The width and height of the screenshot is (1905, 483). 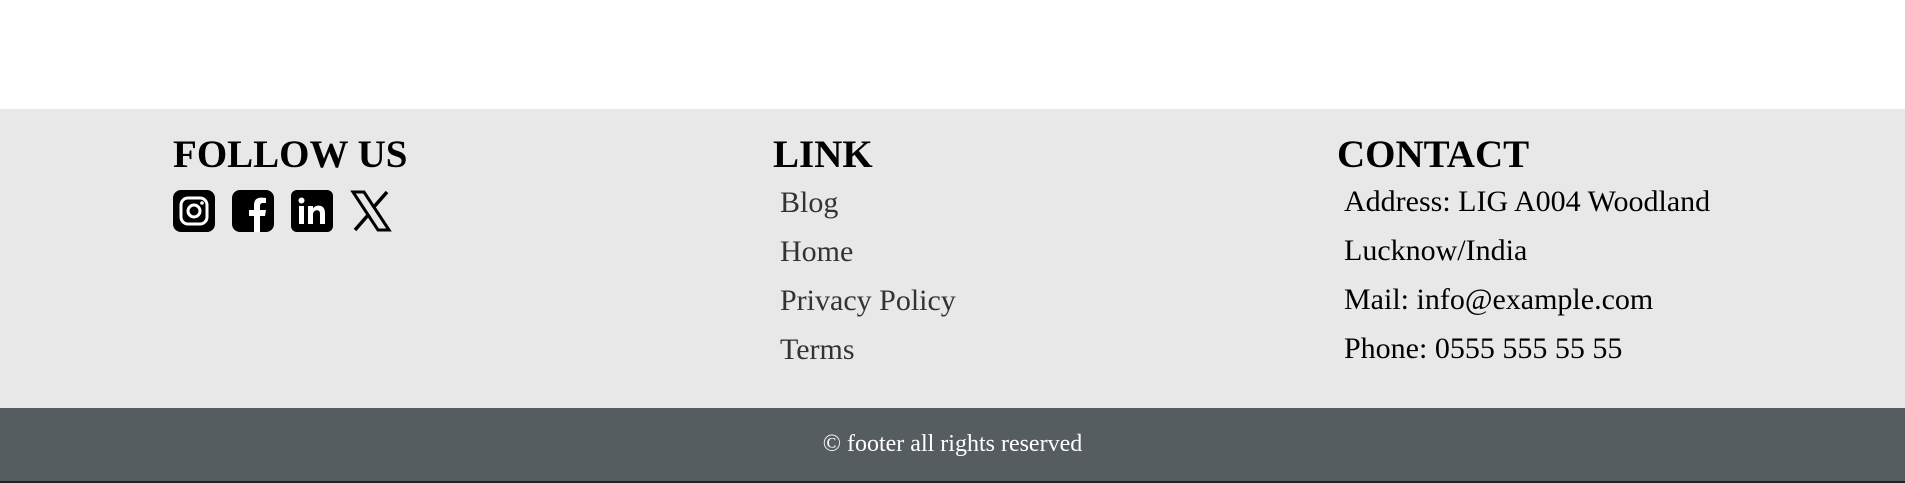 I want to click on link-list: Blog Home Privacy Policy Terms, so click(x=868, y=277).